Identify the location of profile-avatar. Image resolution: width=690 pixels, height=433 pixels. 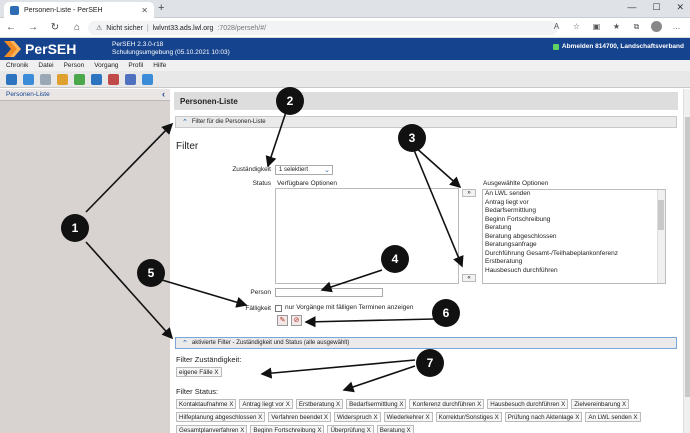
(656, 26).